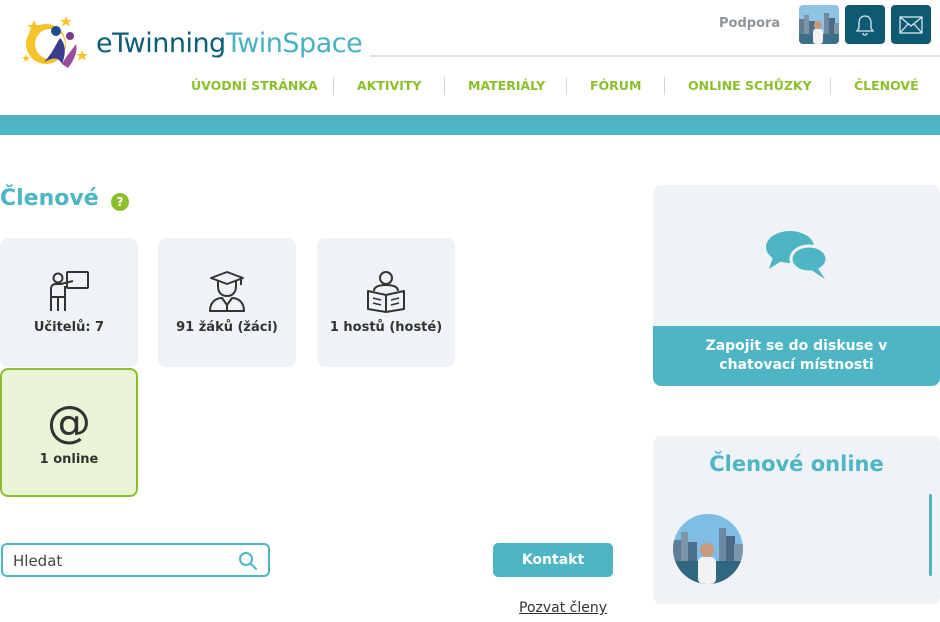  I want to click on online-members-panel: Členové online, so click(796, 520).